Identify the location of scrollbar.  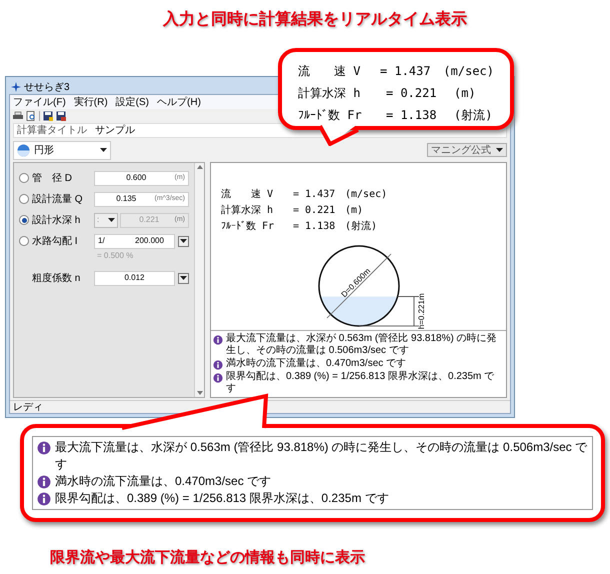
(199, 280).